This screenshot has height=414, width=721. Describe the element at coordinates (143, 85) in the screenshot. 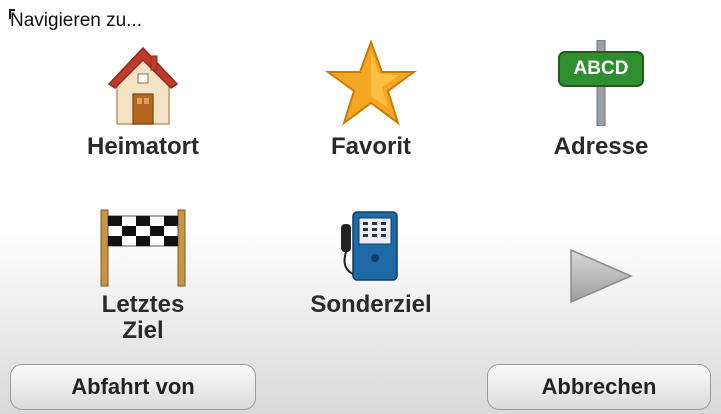

I see `home-icon` at that location.